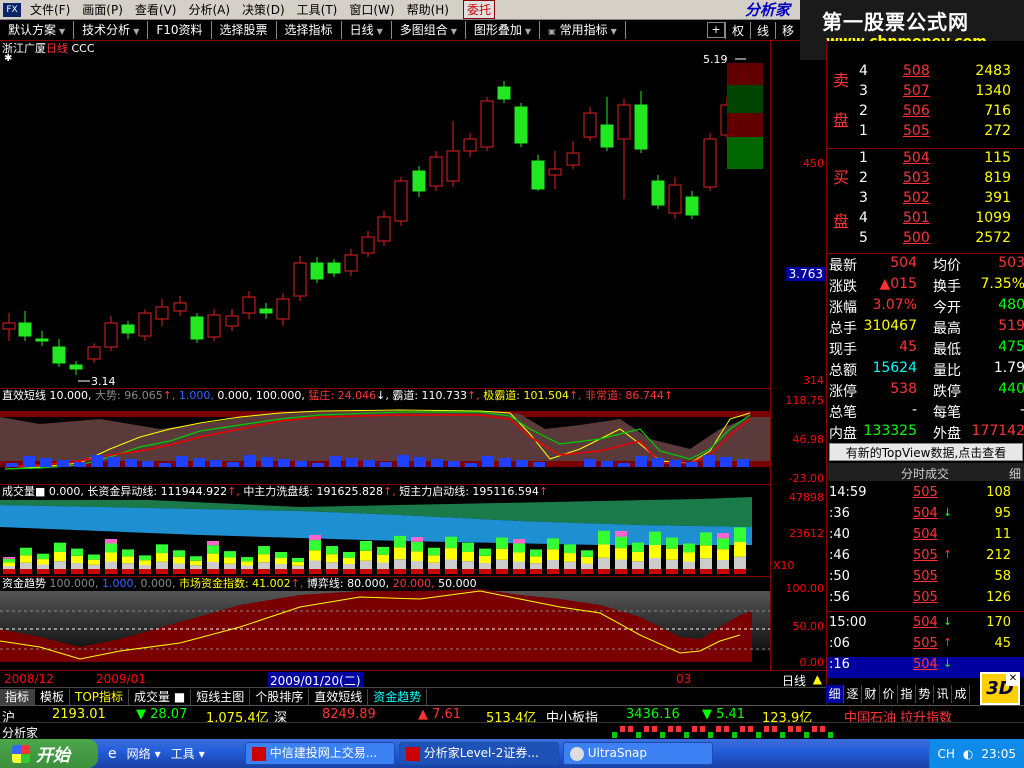  Describe the element at coordinates (925, 113) in the screenshot. I see `sell-row: 2 506 716` at that location.